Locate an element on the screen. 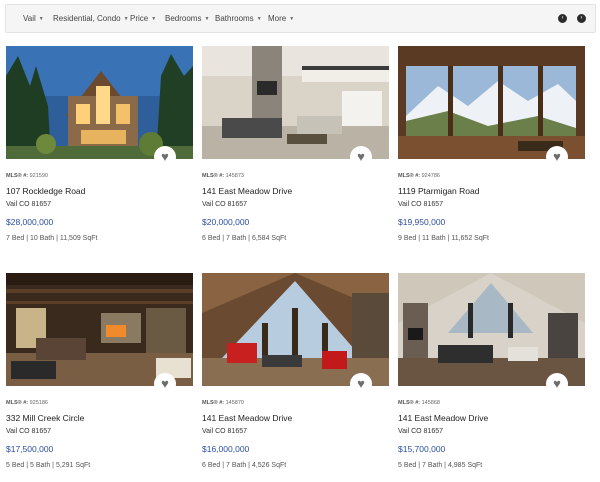 The height and width of the screenshot is (482, 600). filter-bedrooms-label: Bedrooms is located at coordinates (183, 18).